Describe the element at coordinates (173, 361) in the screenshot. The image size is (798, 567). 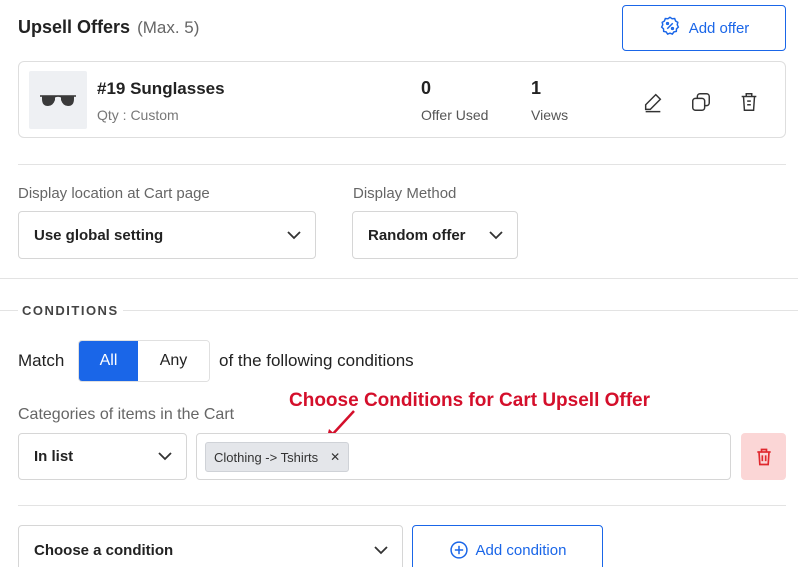
I see `match-any-option: Any` at that location.